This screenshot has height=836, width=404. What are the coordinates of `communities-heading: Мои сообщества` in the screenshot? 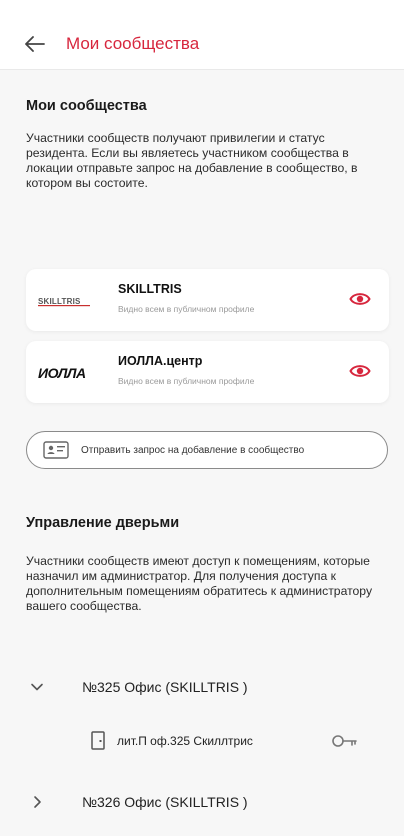 It's located at (86, 106).